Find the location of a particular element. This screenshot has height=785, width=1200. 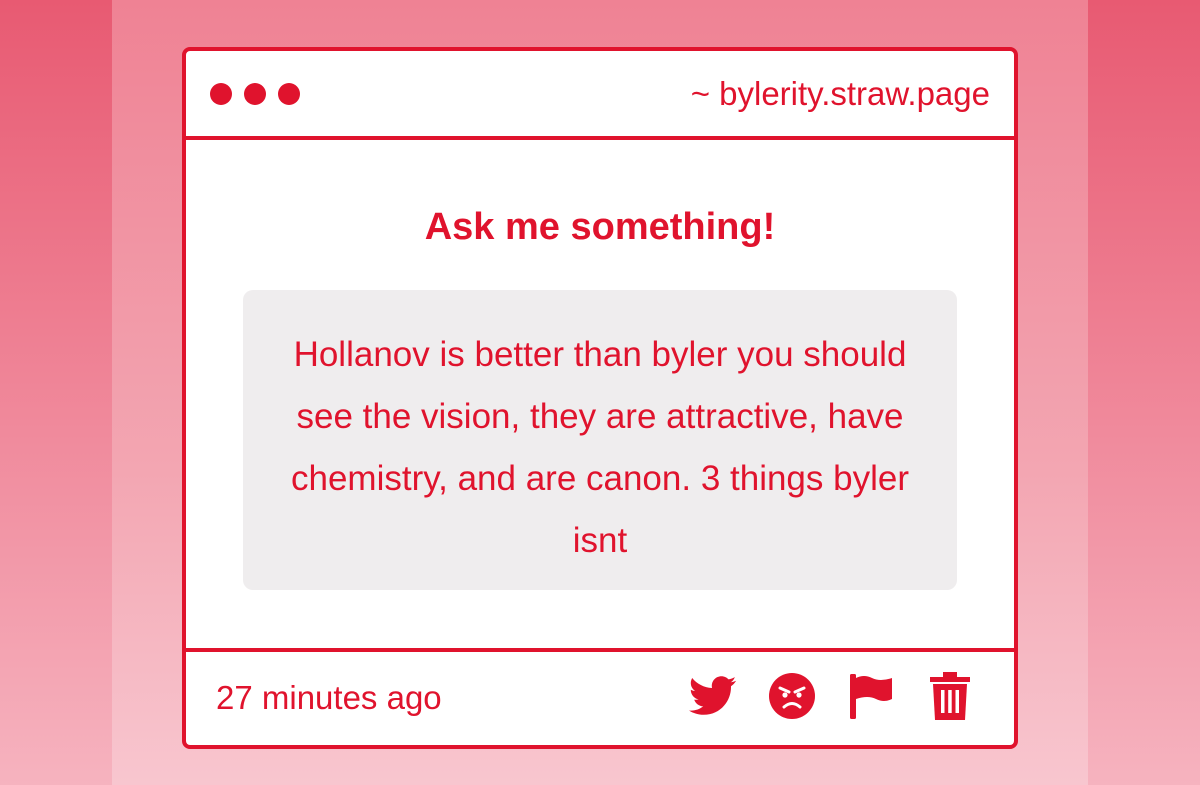

page-url: ~ bylerity.straw.page is located at coordinates (840, 94).